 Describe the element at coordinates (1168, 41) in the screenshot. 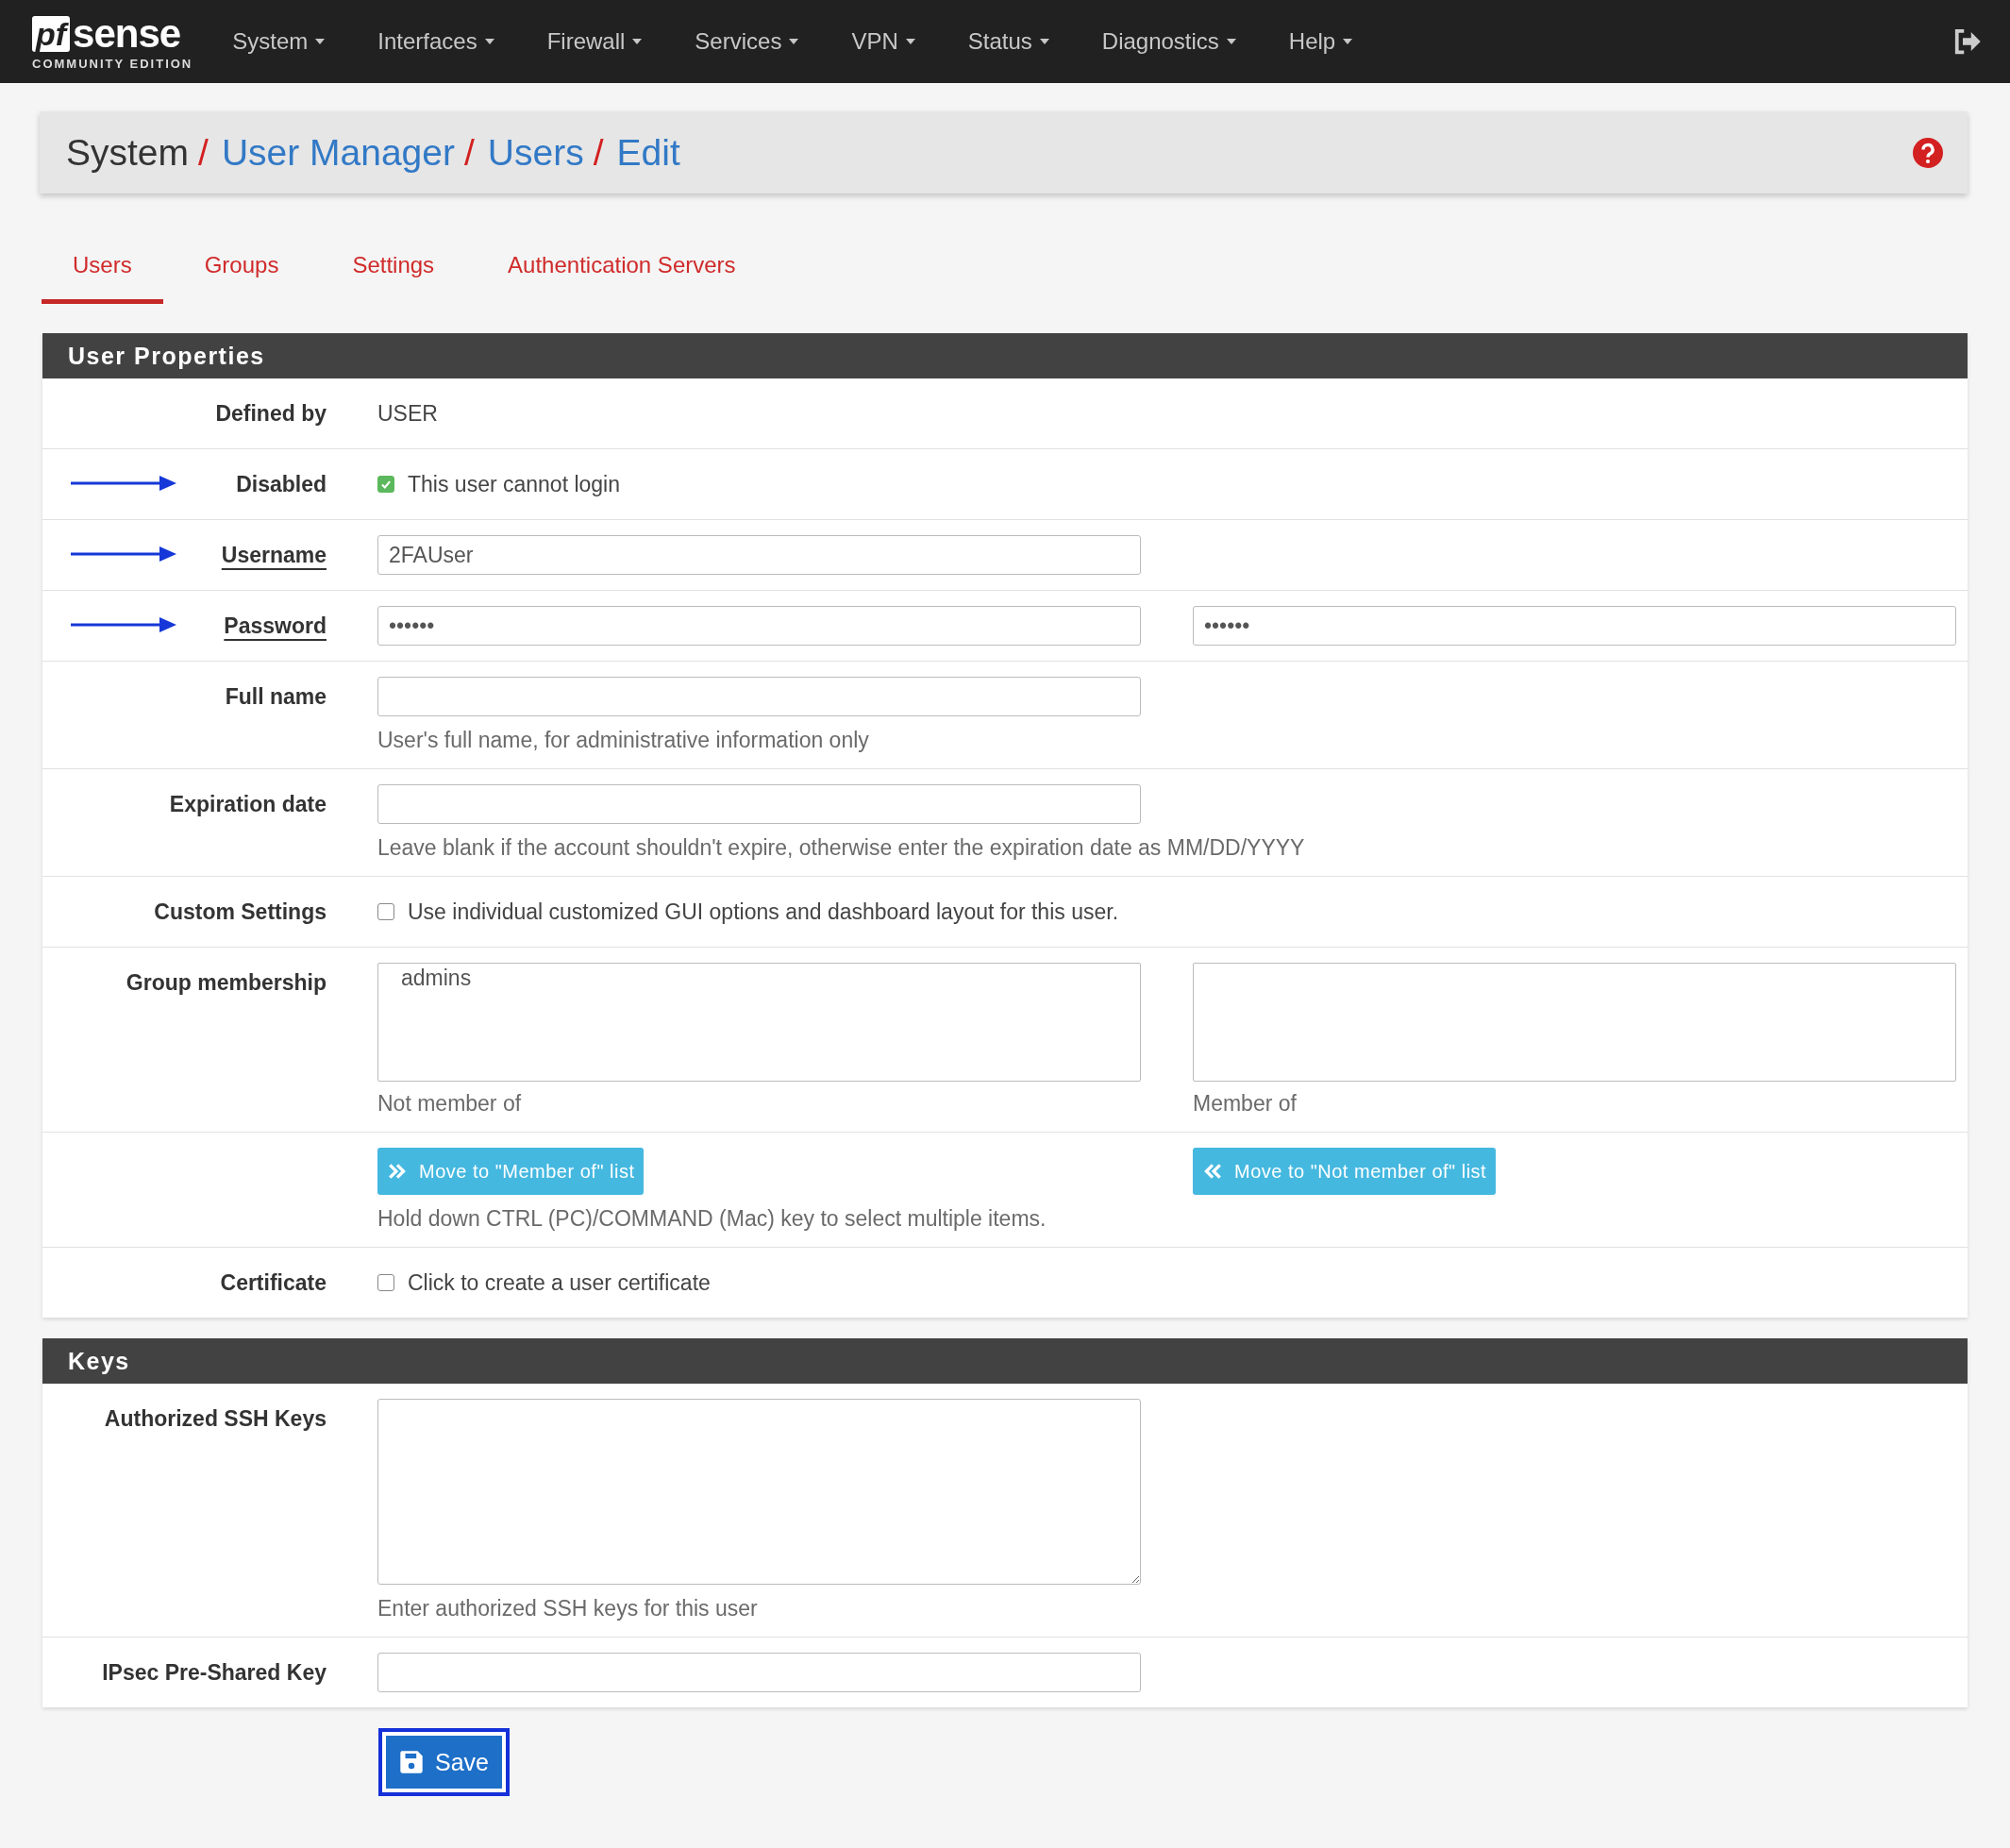

I see `nav-menu: Diagnostics` at that location.